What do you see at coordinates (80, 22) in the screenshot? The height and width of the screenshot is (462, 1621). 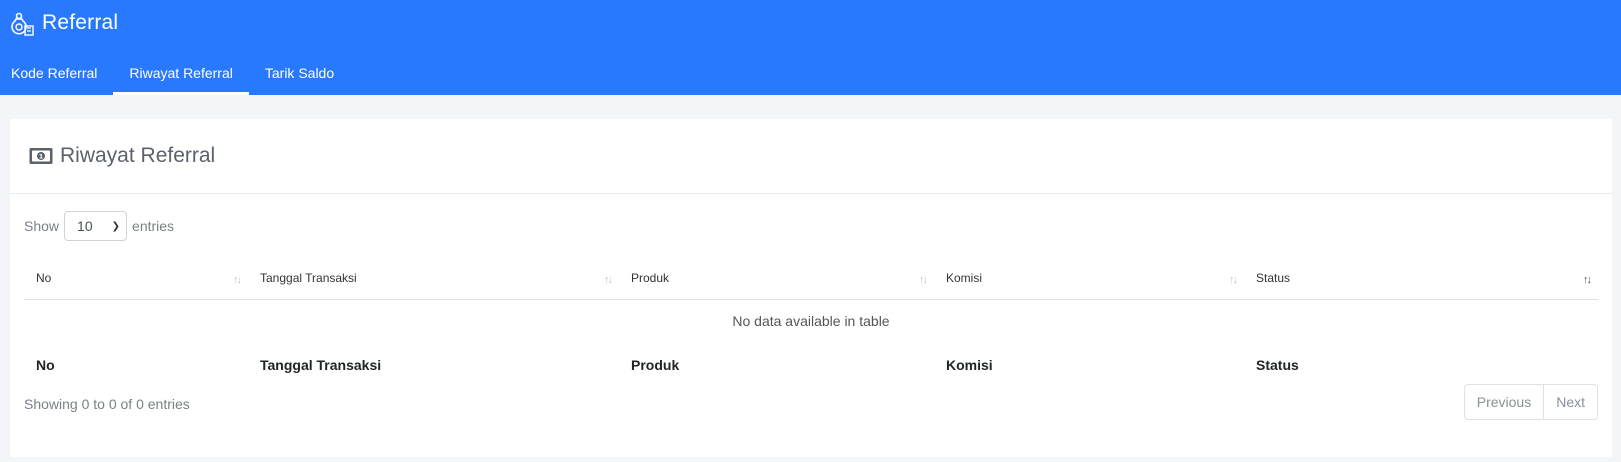 I see `page-title: Referral` at bounding box center [80, 22].